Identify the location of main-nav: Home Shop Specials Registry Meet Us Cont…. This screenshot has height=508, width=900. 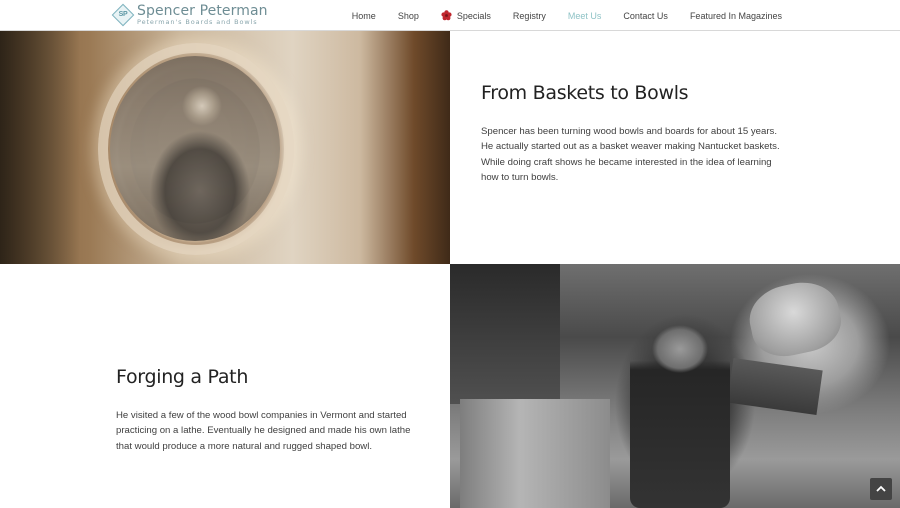
(567, 15).